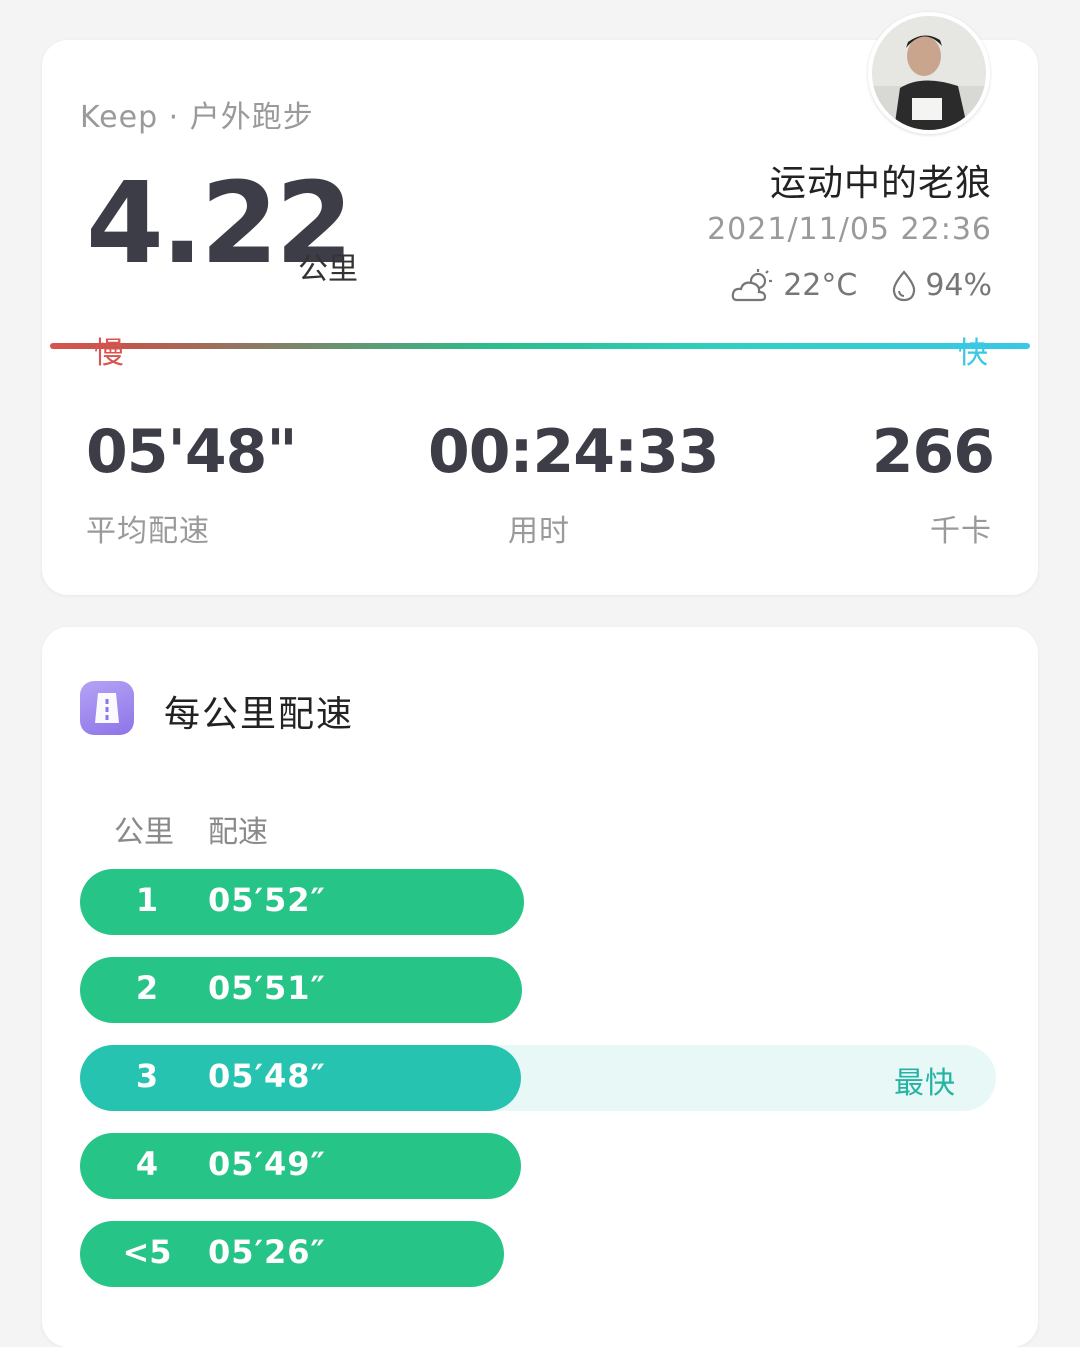  I want to click on pace-row-value: 05′49″, so click(267, 1164).